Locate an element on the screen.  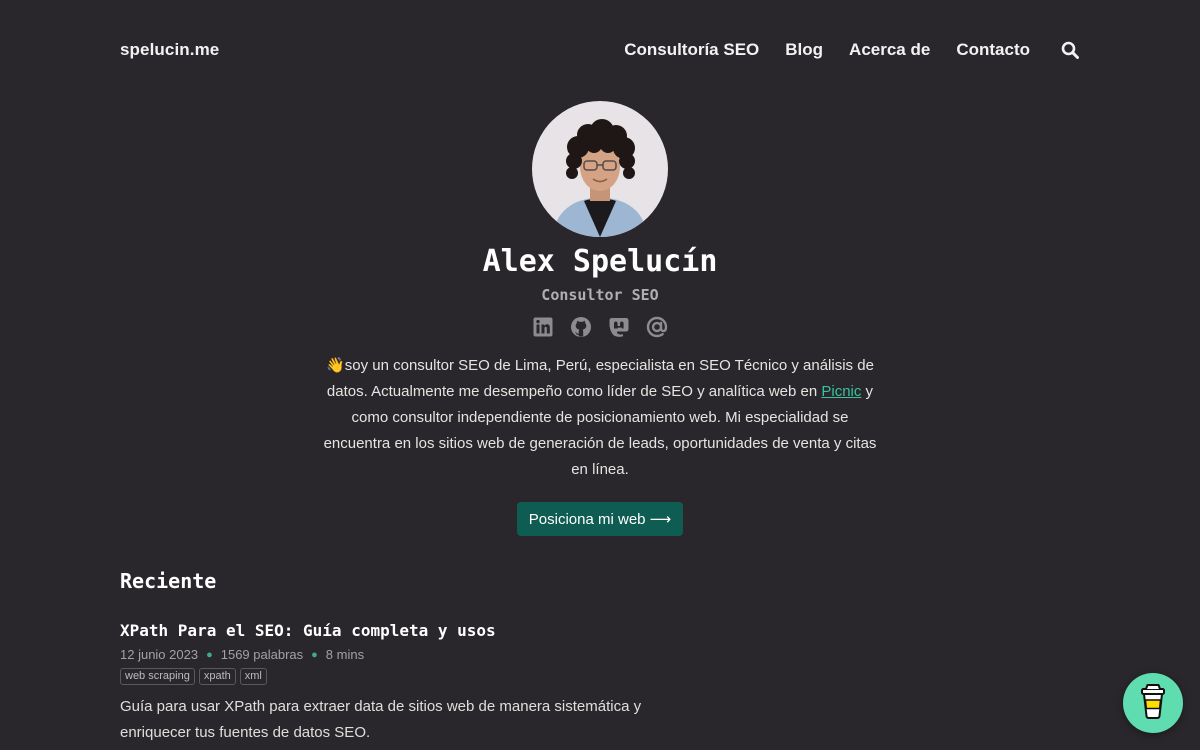
post-date: 12 junio 2023 is located at coordinates (159, 654).